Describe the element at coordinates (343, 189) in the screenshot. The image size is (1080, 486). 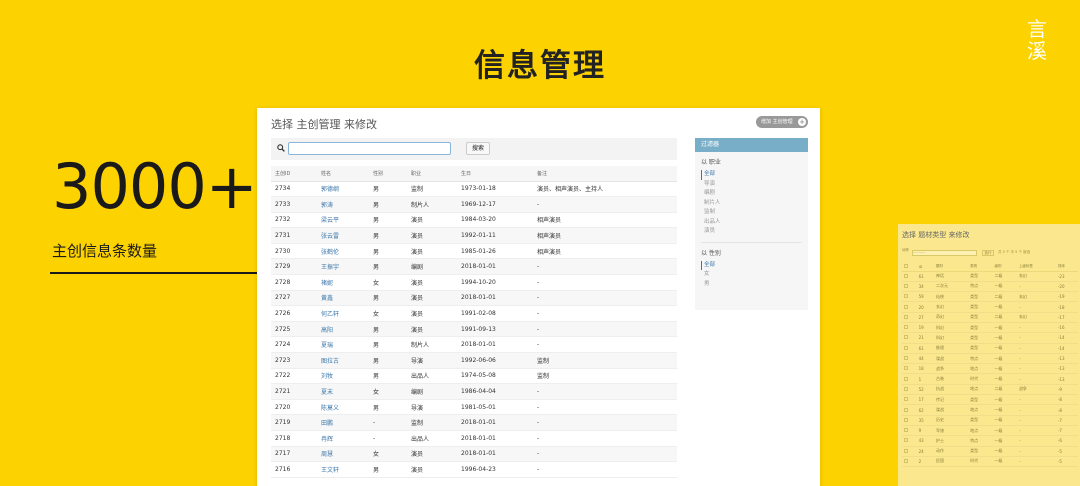
I see `creator-name-link: 郭德纲` at that location.